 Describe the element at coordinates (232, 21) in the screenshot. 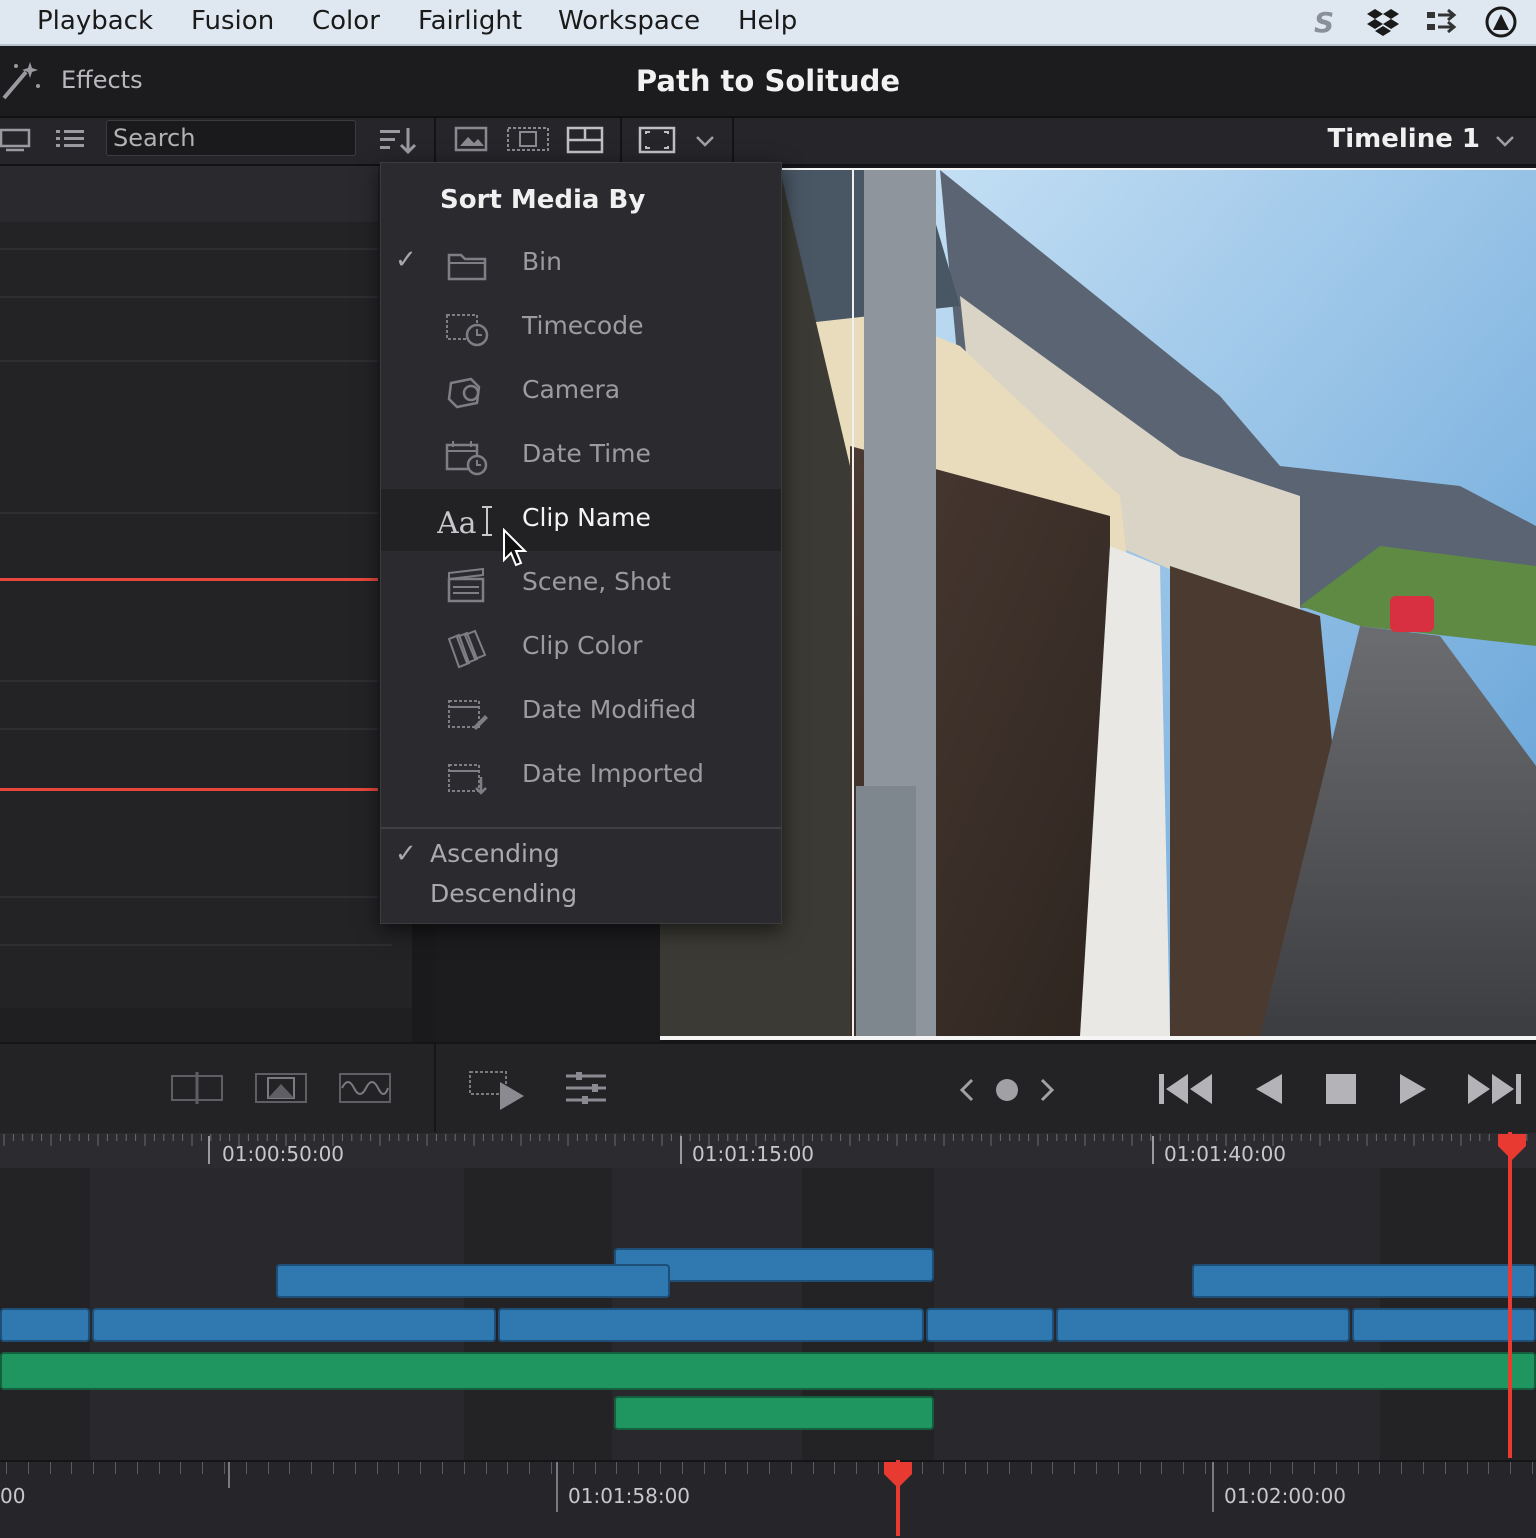

I see `menu-fusion: Fusion` at that location.